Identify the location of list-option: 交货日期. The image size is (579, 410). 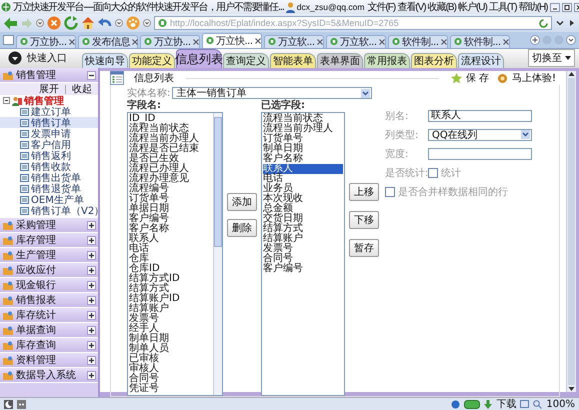
(303, 219).